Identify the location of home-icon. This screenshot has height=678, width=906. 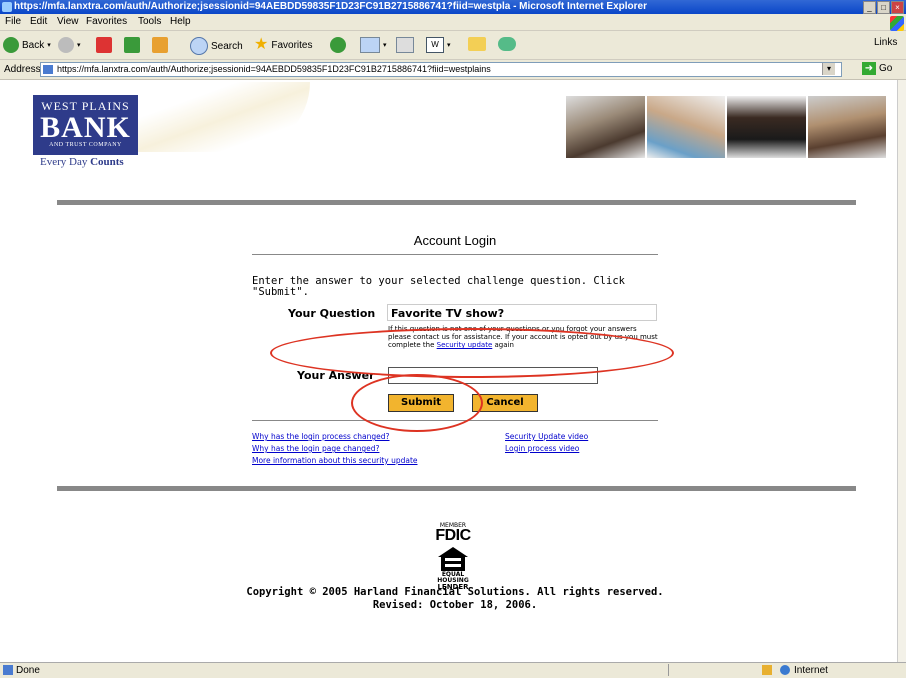
(160, 45).